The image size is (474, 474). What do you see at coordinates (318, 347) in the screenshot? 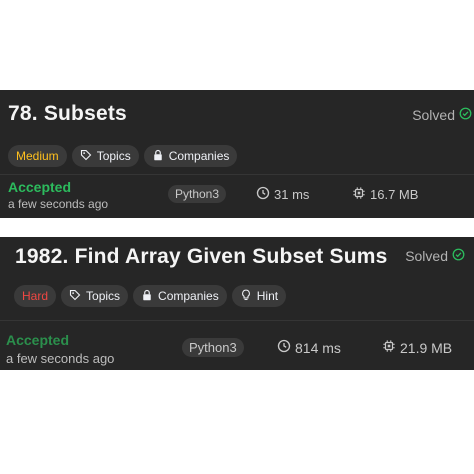
I see `runtime-value: 814 ms` at bounding box center [318, 347].